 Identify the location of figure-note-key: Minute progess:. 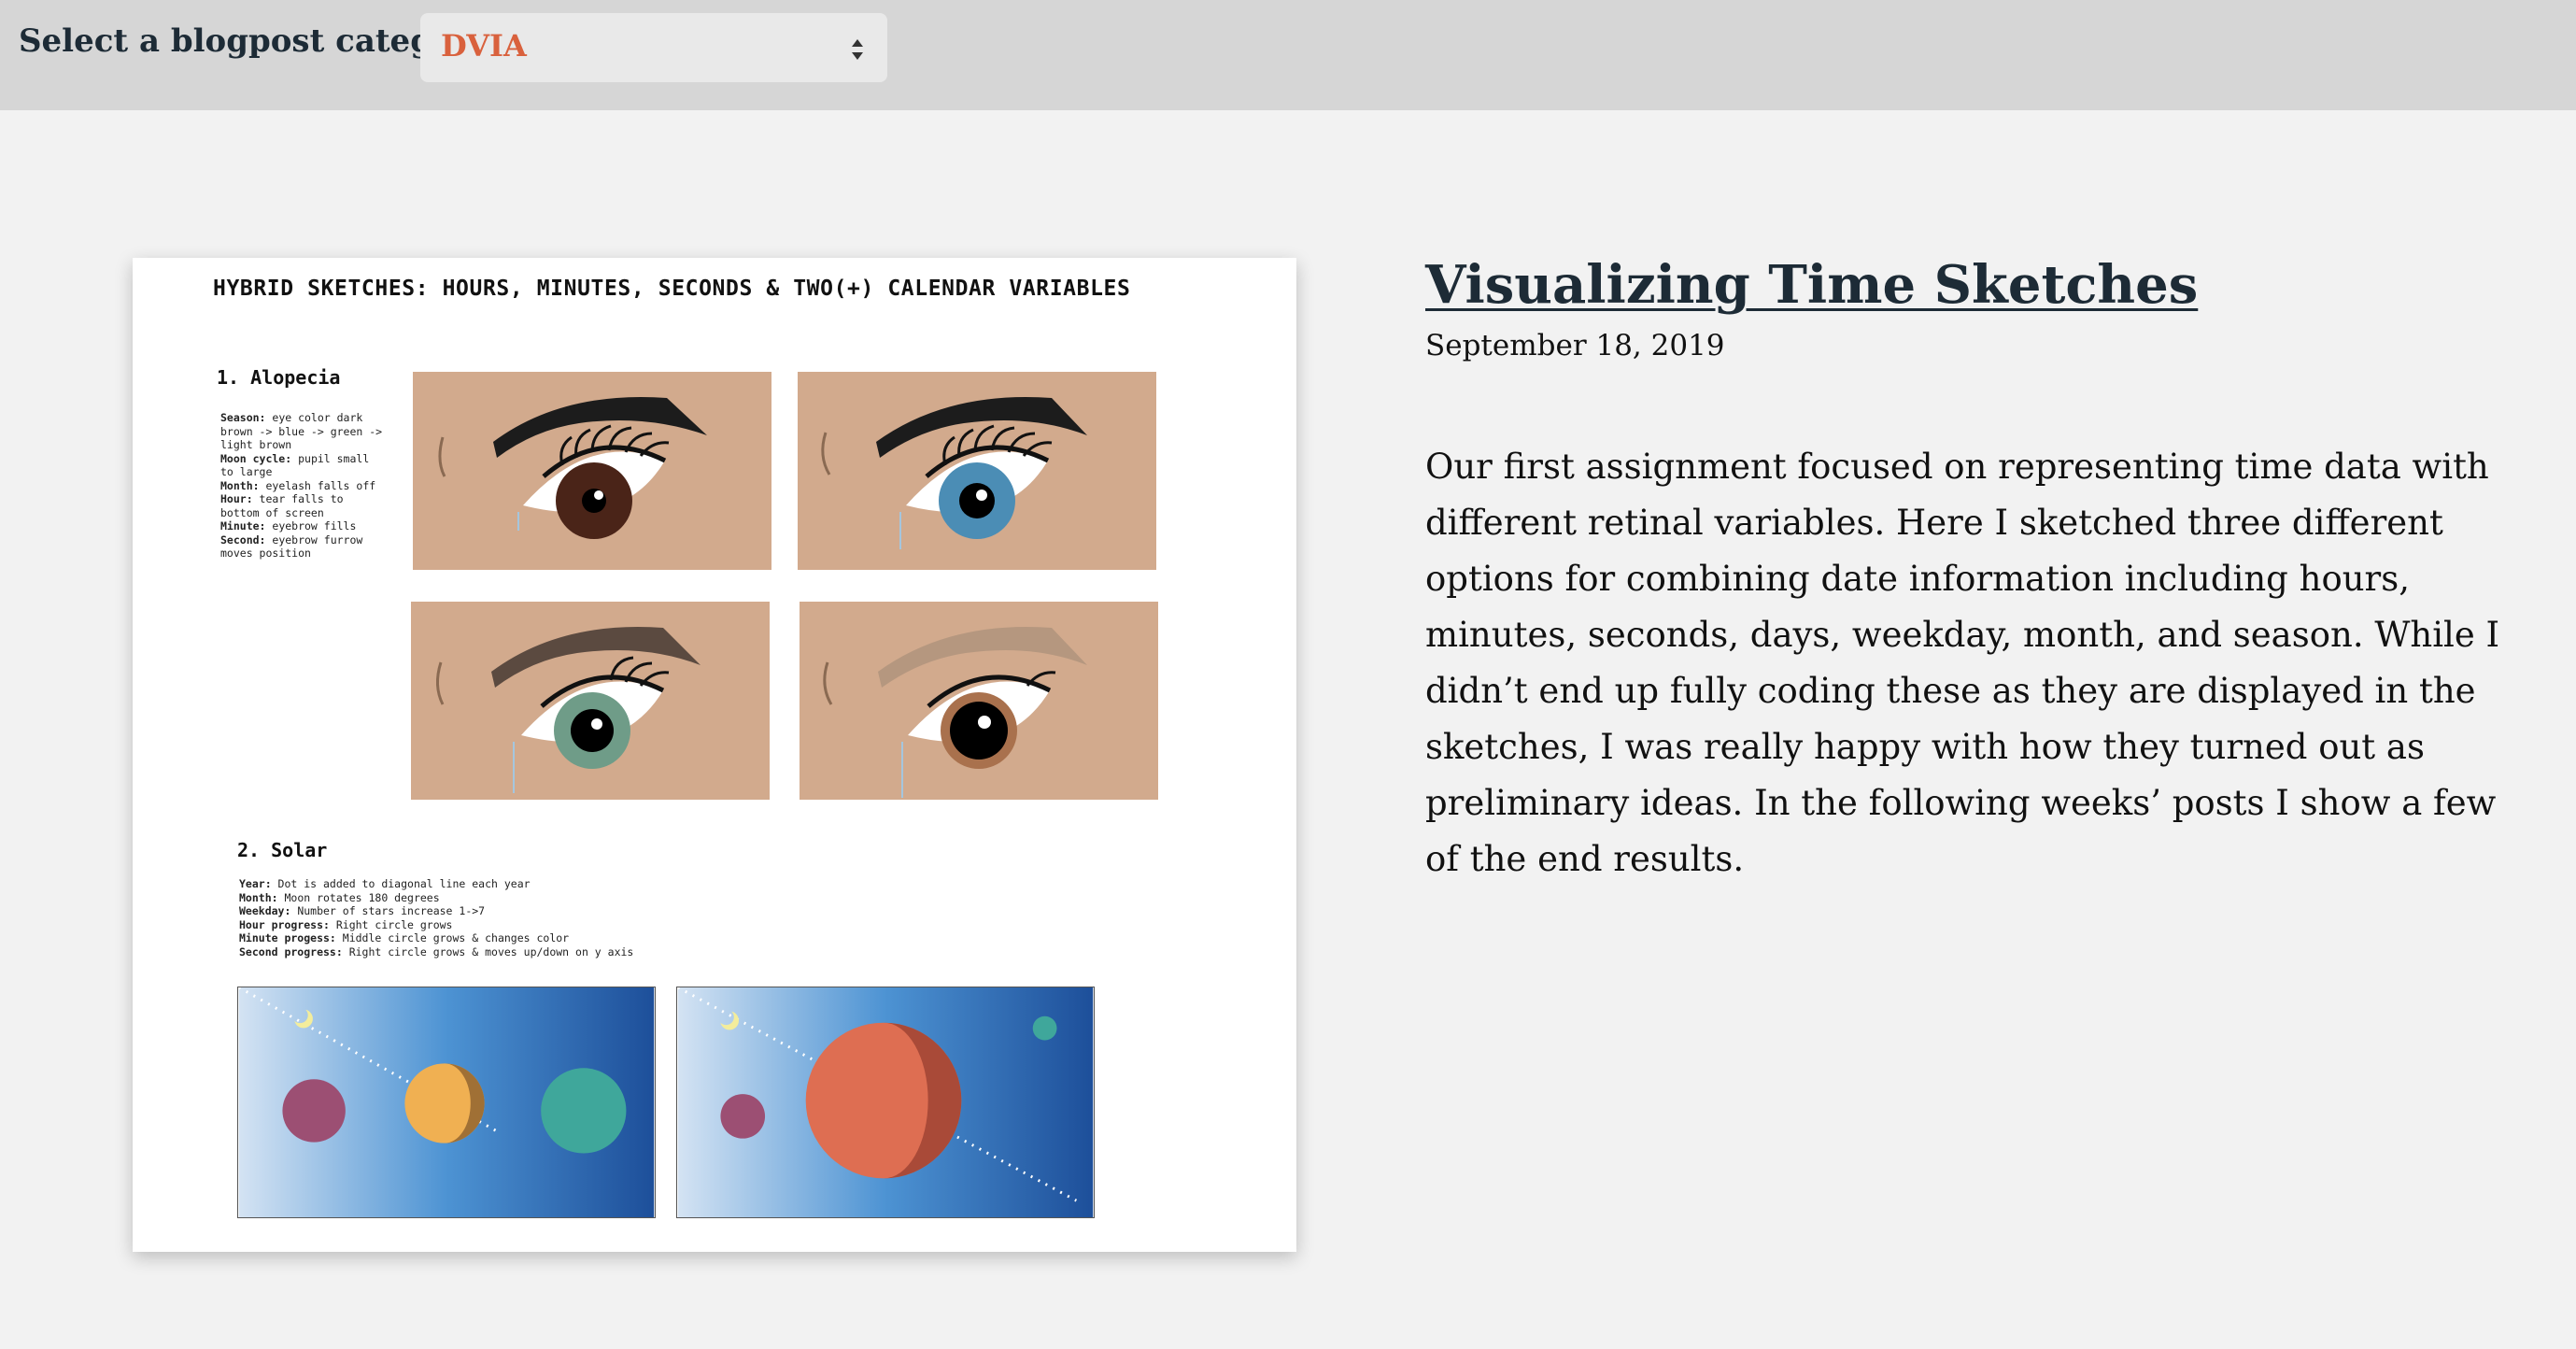
(287, 937).